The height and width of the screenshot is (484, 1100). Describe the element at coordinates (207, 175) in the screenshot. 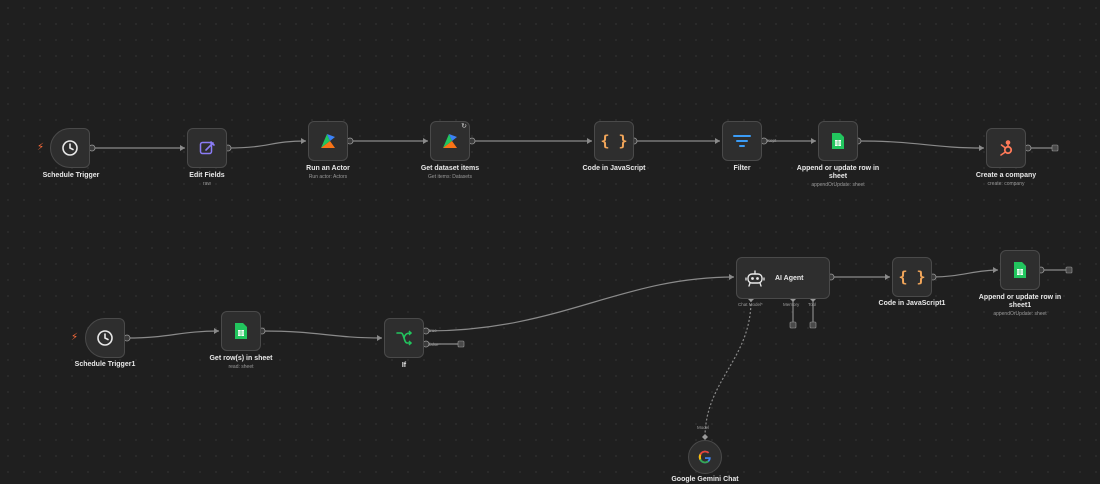

I see `node-label: Edit Fields` at that location.